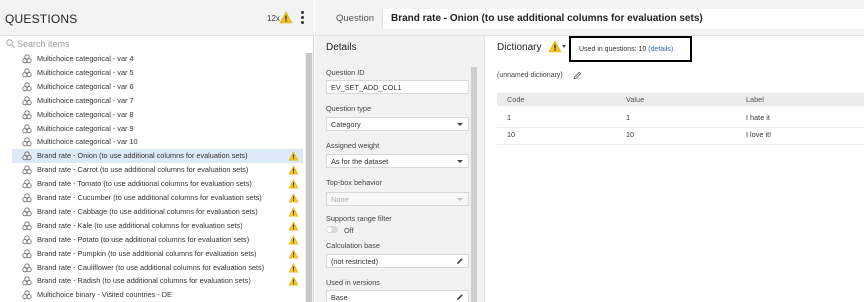 The height and width of the screenshot is (302, 864). I want to click on assigned-weight-label: Assigned weight, so click(353, 145).